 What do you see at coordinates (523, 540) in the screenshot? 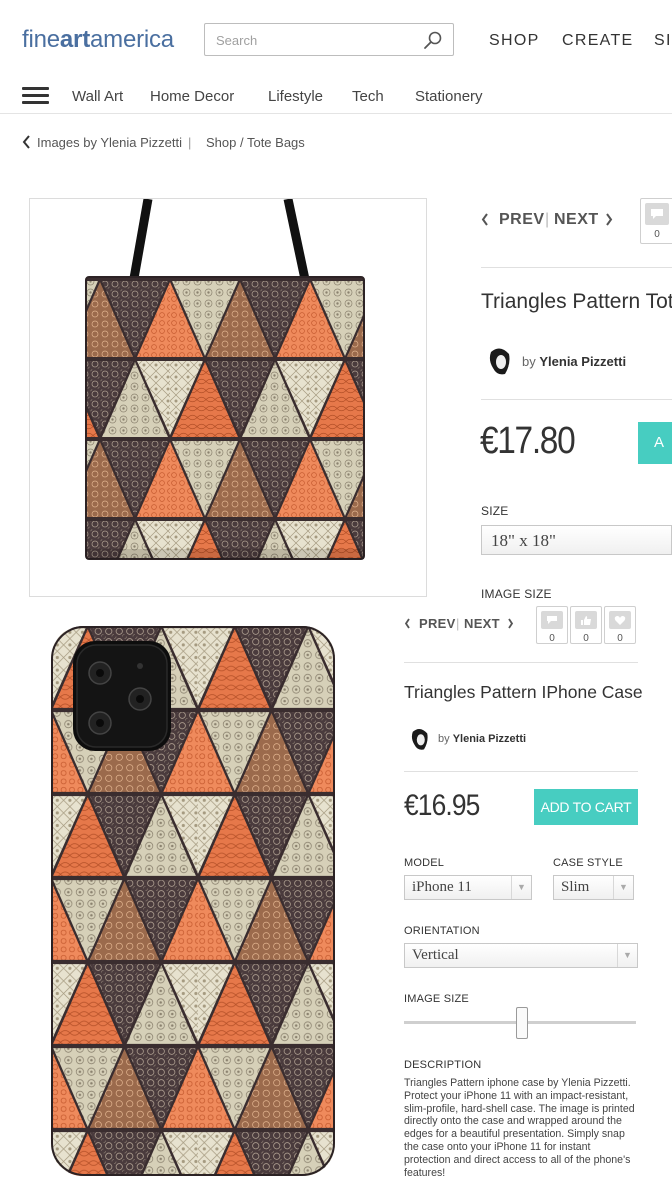
I see `tote-size-value: 18" x 18"` at bounding box center [523, 540].